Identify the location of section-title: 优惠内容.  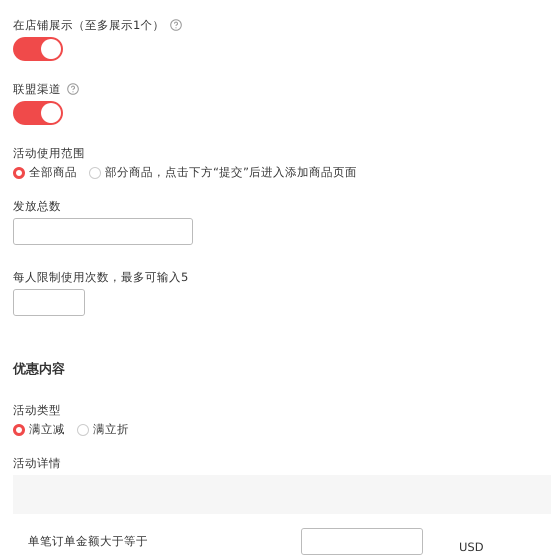
(39, 369).